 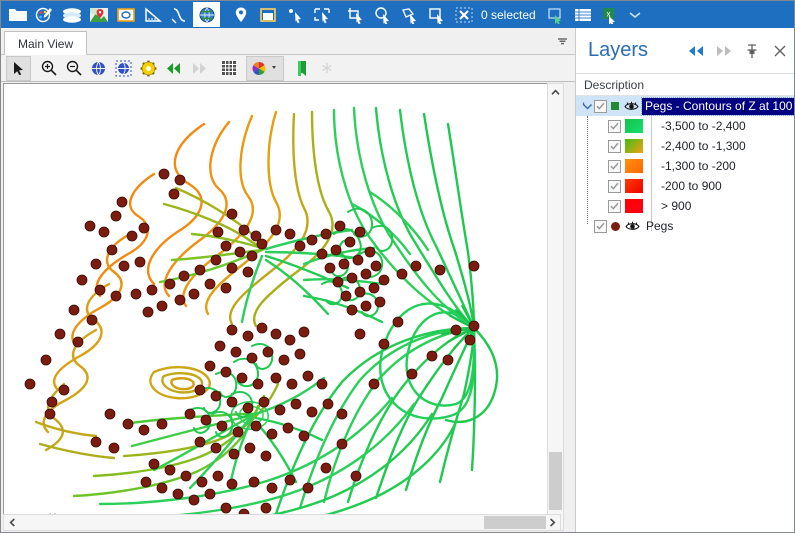 What do you see at coordinates (555, 92) in the screenshot?
I see `scroll-up-arrow` at bounding box center [555, 92].